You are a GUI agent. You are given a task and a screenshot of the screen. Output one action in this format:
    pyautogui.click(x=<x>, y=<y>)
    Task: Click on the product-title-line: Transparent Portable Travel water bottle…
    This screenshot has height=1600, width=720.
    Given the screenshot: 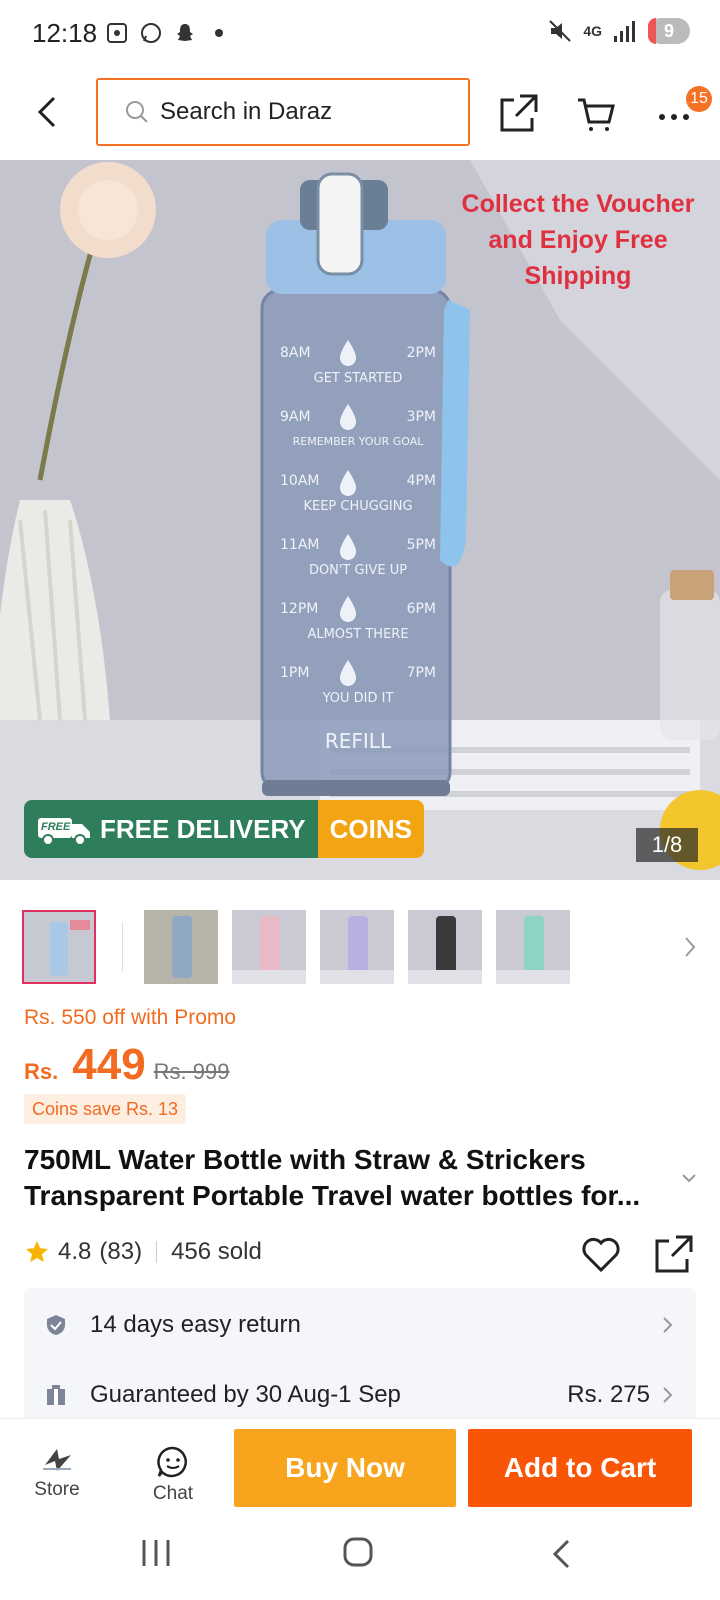 What is the action you would take?
    pyautogui.click(x=332, y=1195)
    